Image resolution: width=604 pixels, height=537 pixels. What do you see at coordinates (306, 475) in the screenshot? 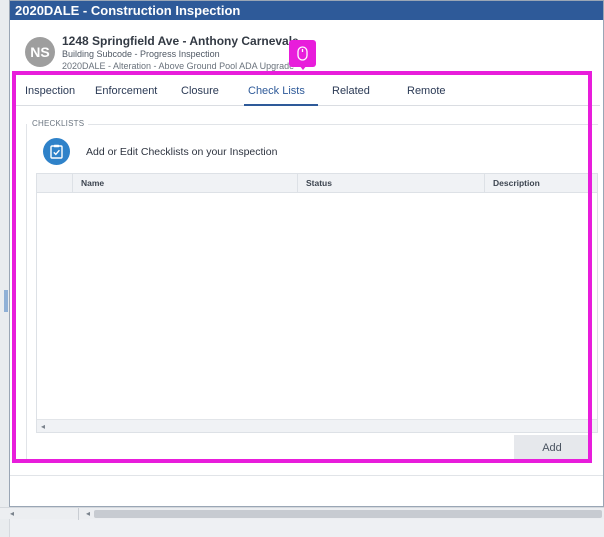
I see `window-footer-divider` at bounding box center [306, 475].